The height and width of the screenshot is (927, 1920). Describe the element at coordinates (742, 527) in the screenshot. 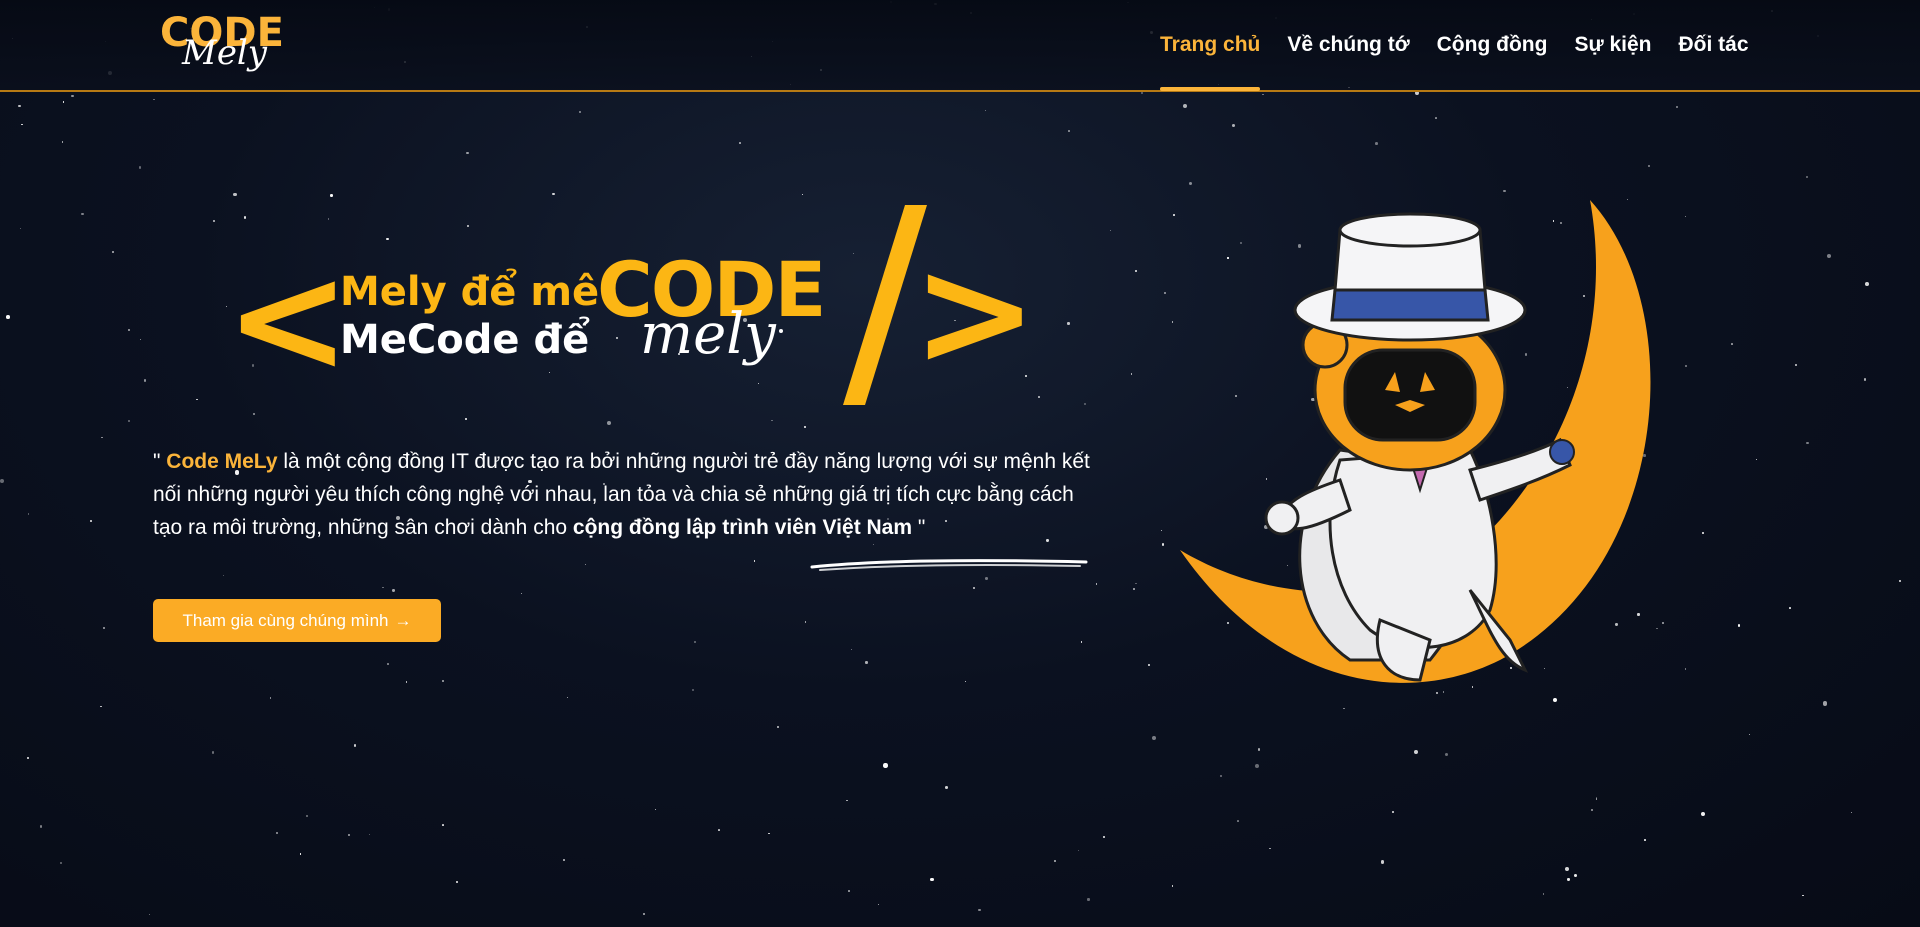

I see `description-highlight: cộng đồng lập trình viên Việt Nam` at that location.